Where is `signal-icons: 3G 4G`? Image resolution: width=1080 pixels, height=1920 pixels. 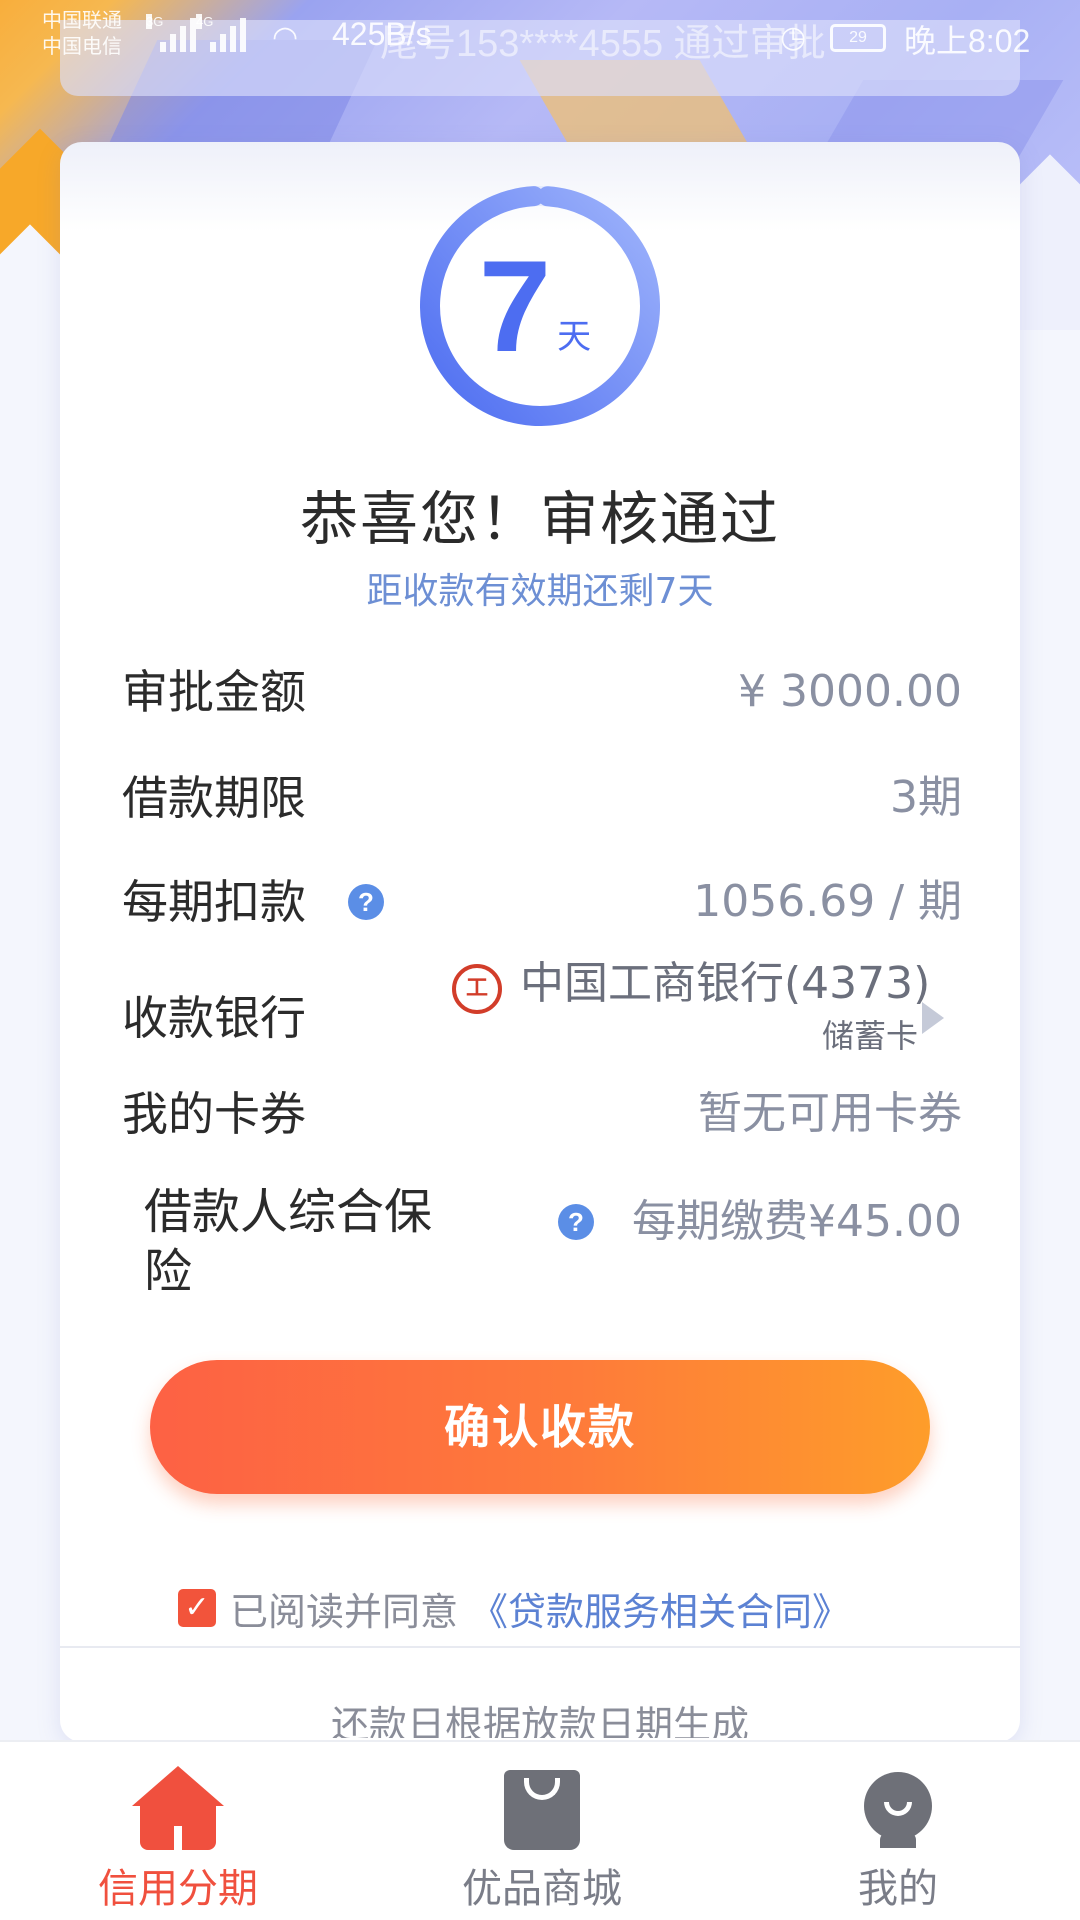
signal-icons: 3G 4G is located at coordinates (196, 33).